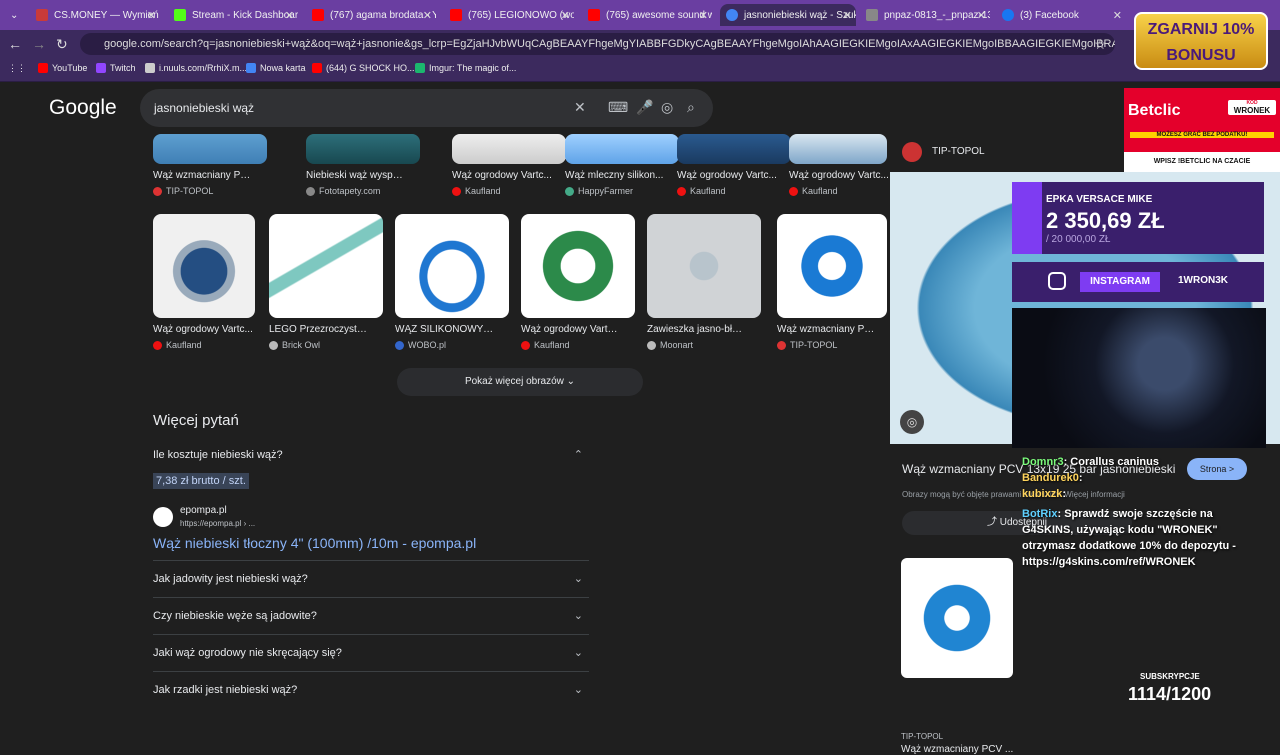  What do you see at coordinates (452, 282) in the screenshot?
I see `image-result: WĄŻ SILIKONOWY VT... WOBO.pl` at bounding box center [452, 282].